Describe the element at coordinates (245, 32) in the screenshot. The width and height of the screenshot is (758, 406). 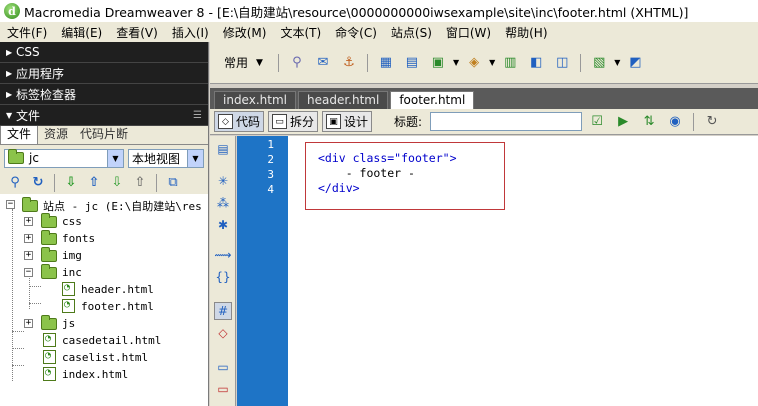
I see `menu-modify: 修改(M)` at that location.